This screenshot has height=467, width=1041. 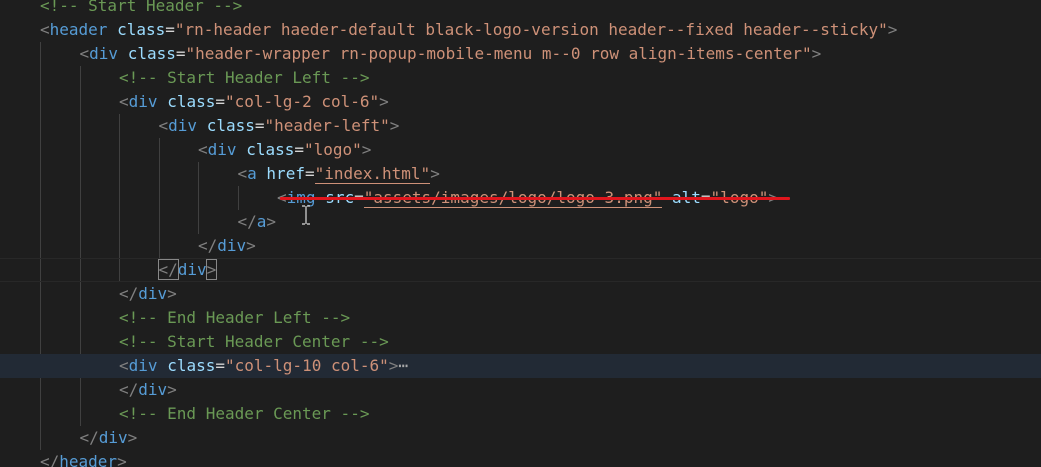 I want to click on red-annotation-underline, so click(x=535, y=198).